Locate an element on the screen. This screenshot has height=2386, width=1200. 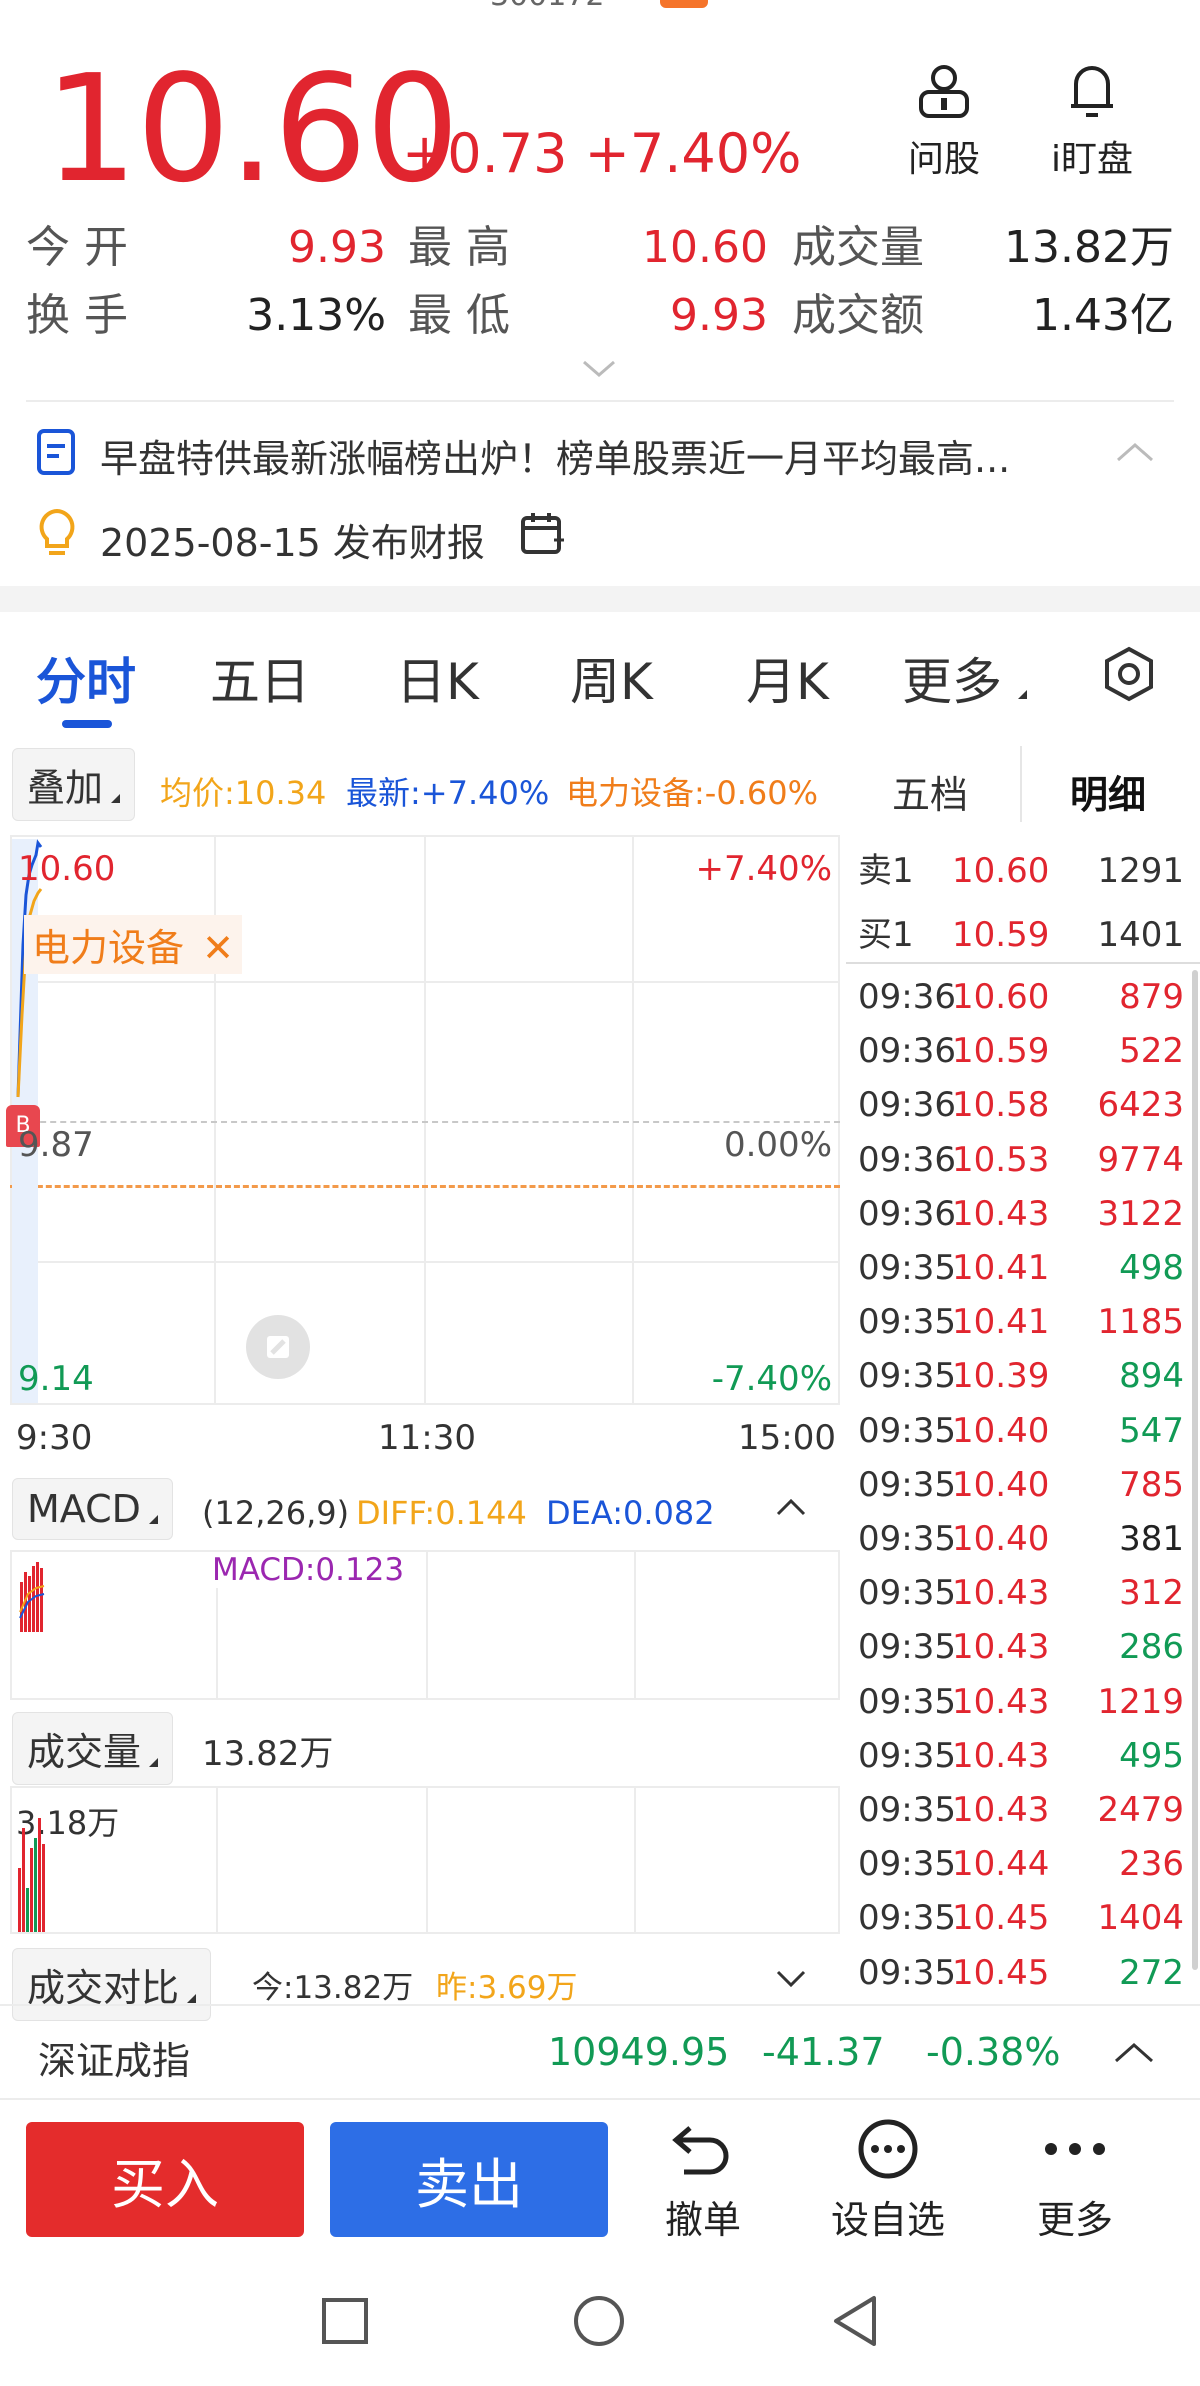
tab-order-book: 五档 is located at coordinates (930, 791).